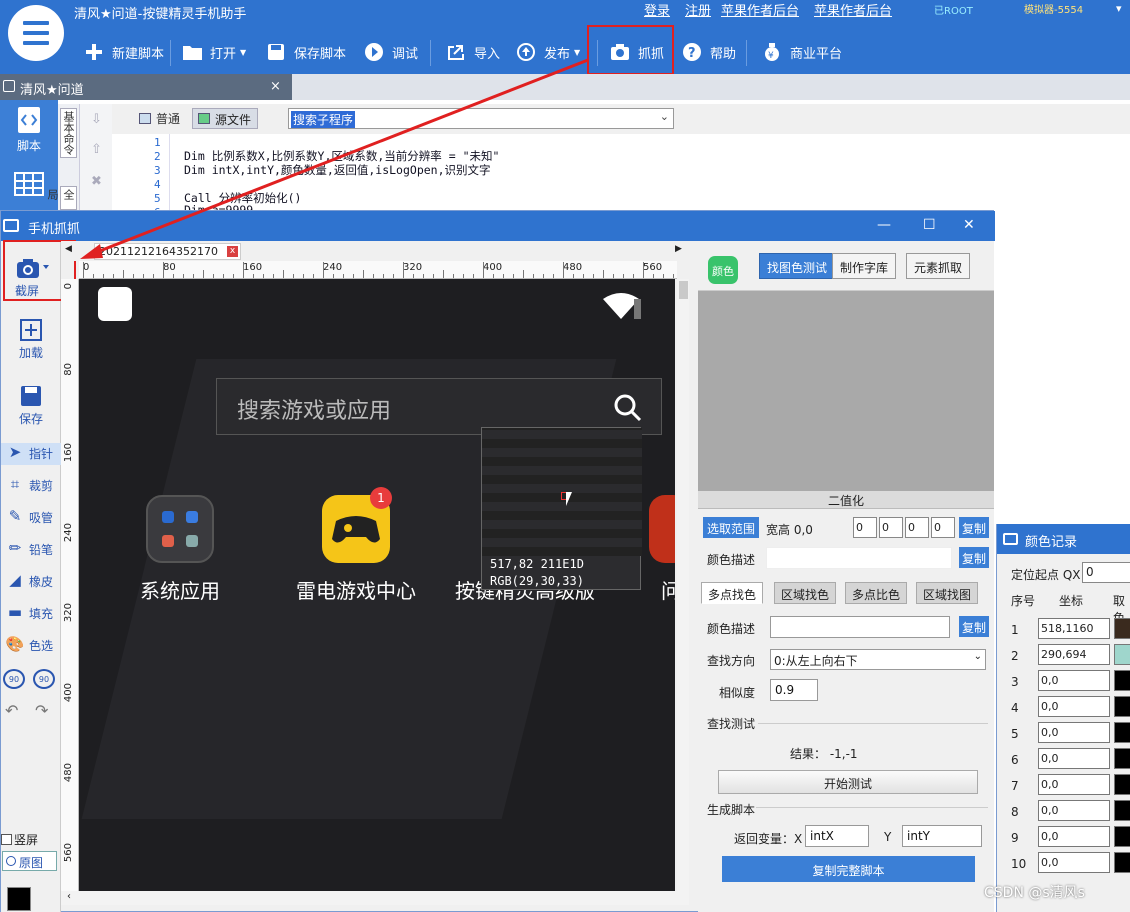 The image size is (1130, 912). What do you see at coordinates (864, 266) in the screenshot?
I see `tab-make-font-library: 制作字库` at bounding box center [864, 266].